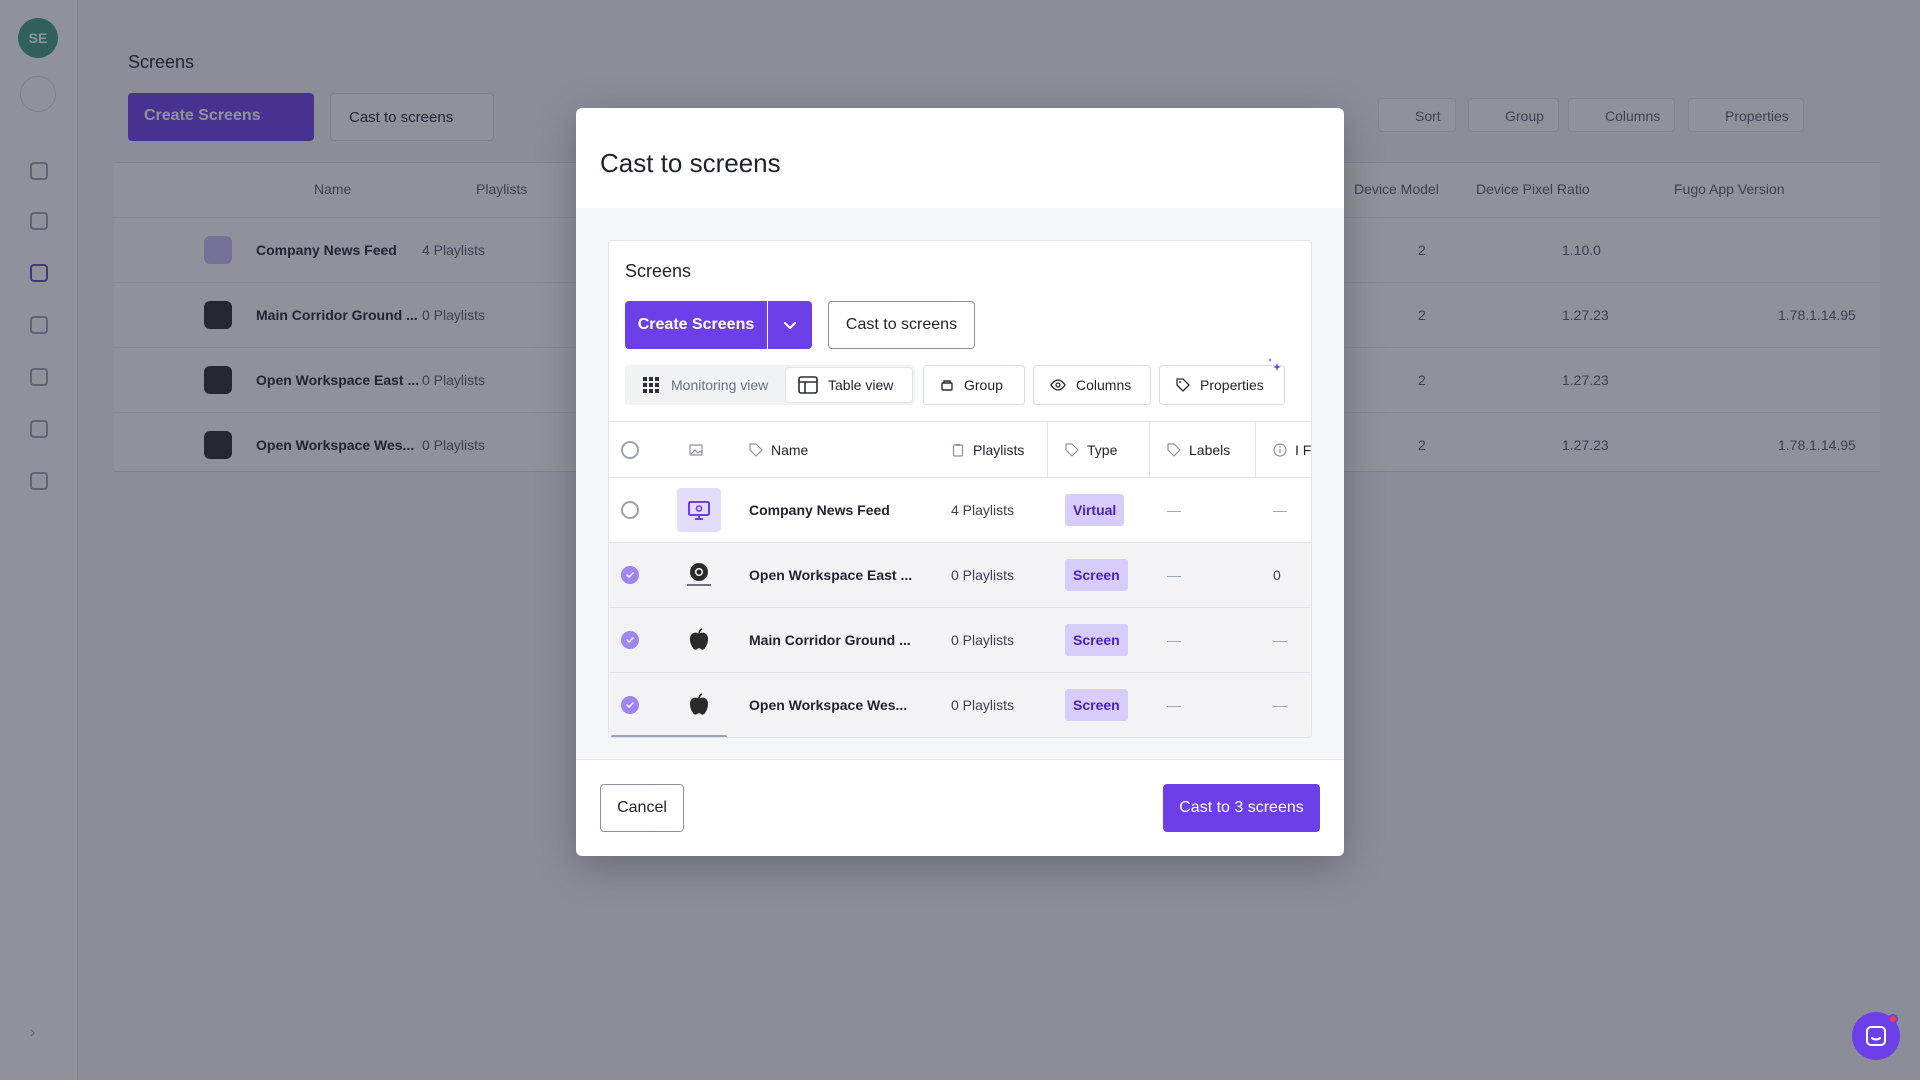 Image resolution: width=1920 pixels, height=1080 pixels. What do you see at coordinates (790, 450) in the screenshot?
I see `column-header-name-label: Name` at bounding box center [790, 450].